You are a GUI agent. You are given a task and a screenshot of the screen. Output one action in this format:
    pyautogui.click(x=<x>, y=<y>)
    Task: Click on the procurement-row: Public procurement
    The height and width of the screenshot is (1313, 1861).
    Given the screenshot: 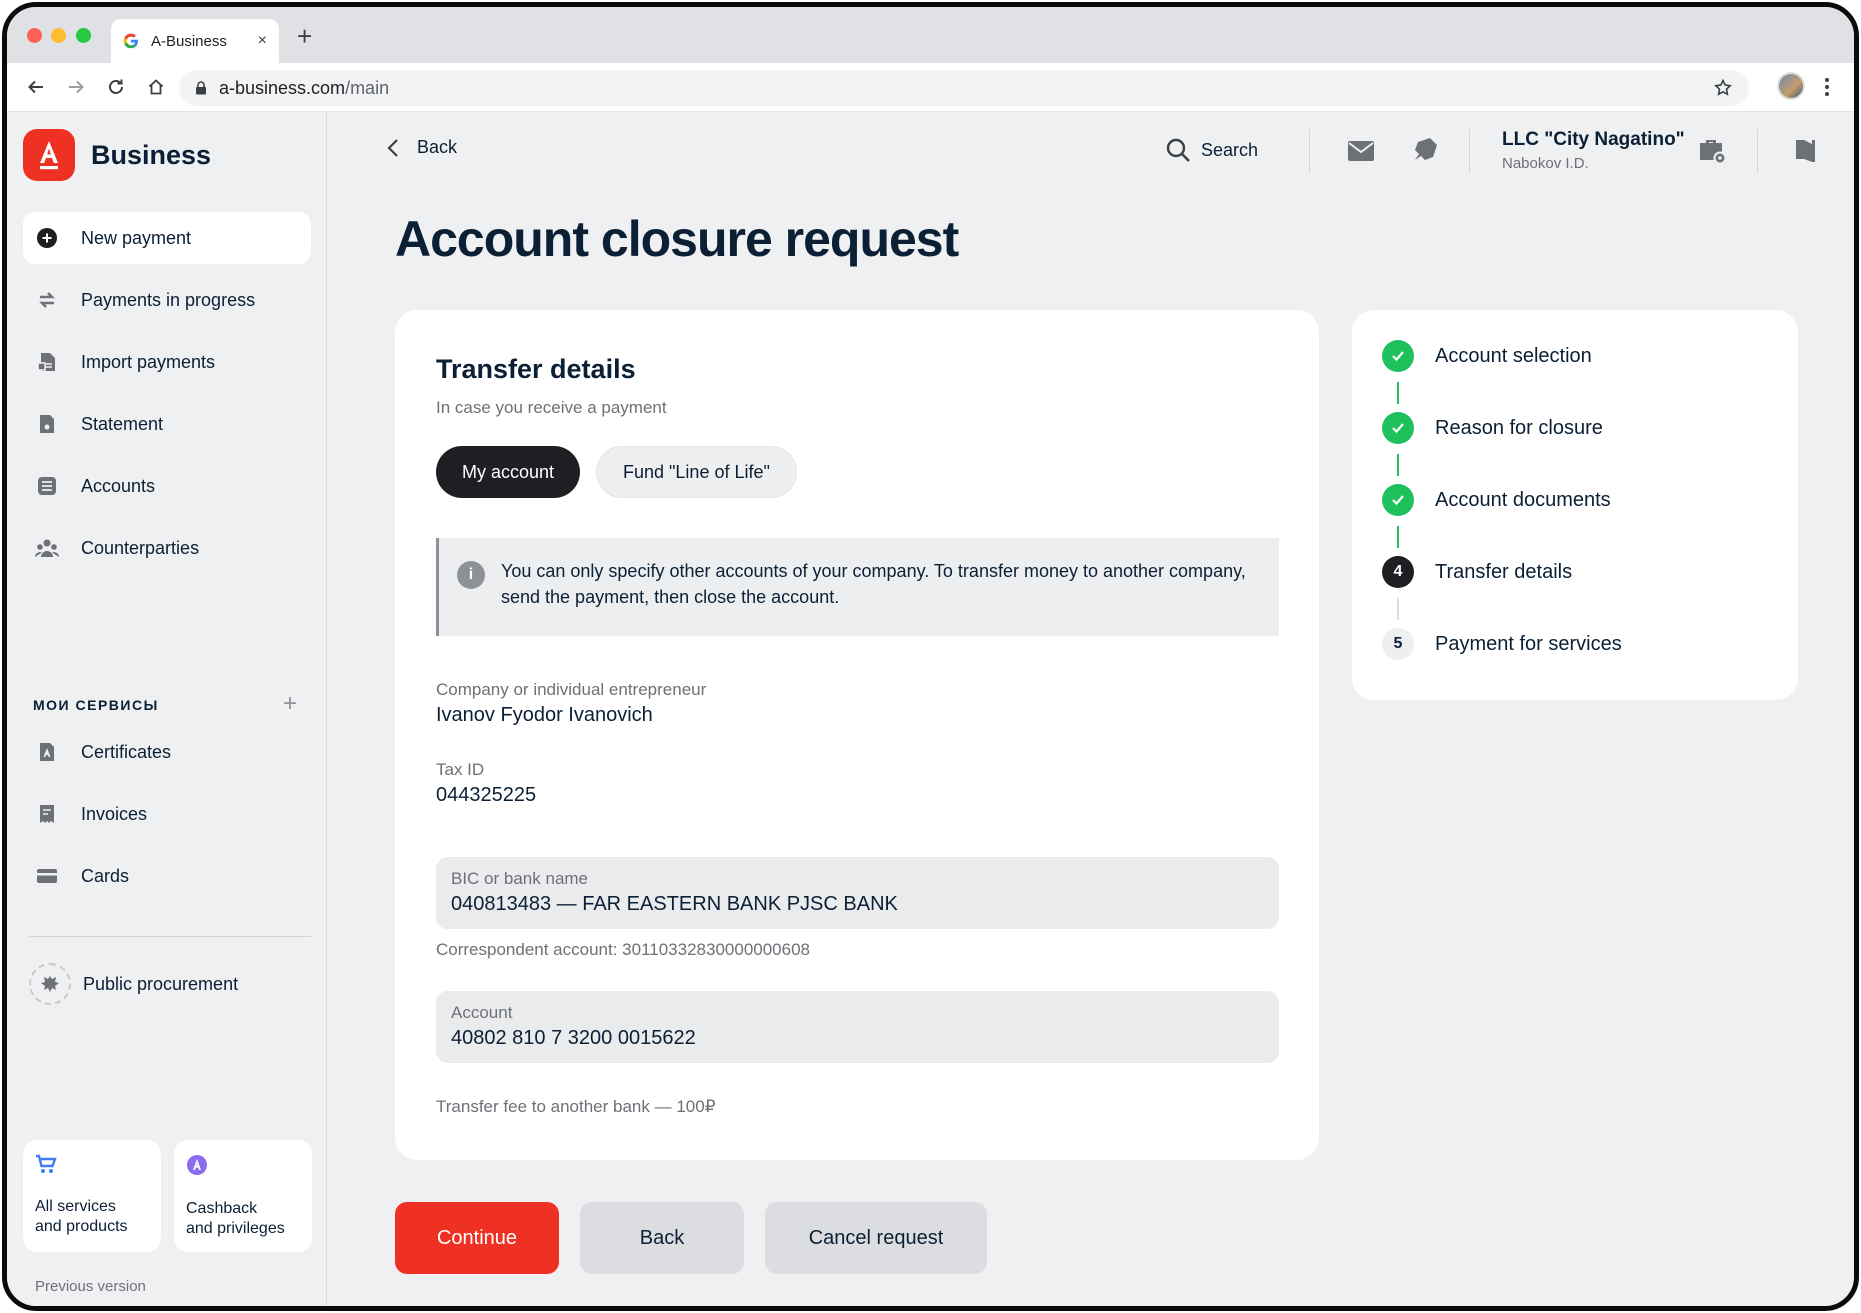 What is the action you would take?
    pyautogui.click(x=167, y=984)
    